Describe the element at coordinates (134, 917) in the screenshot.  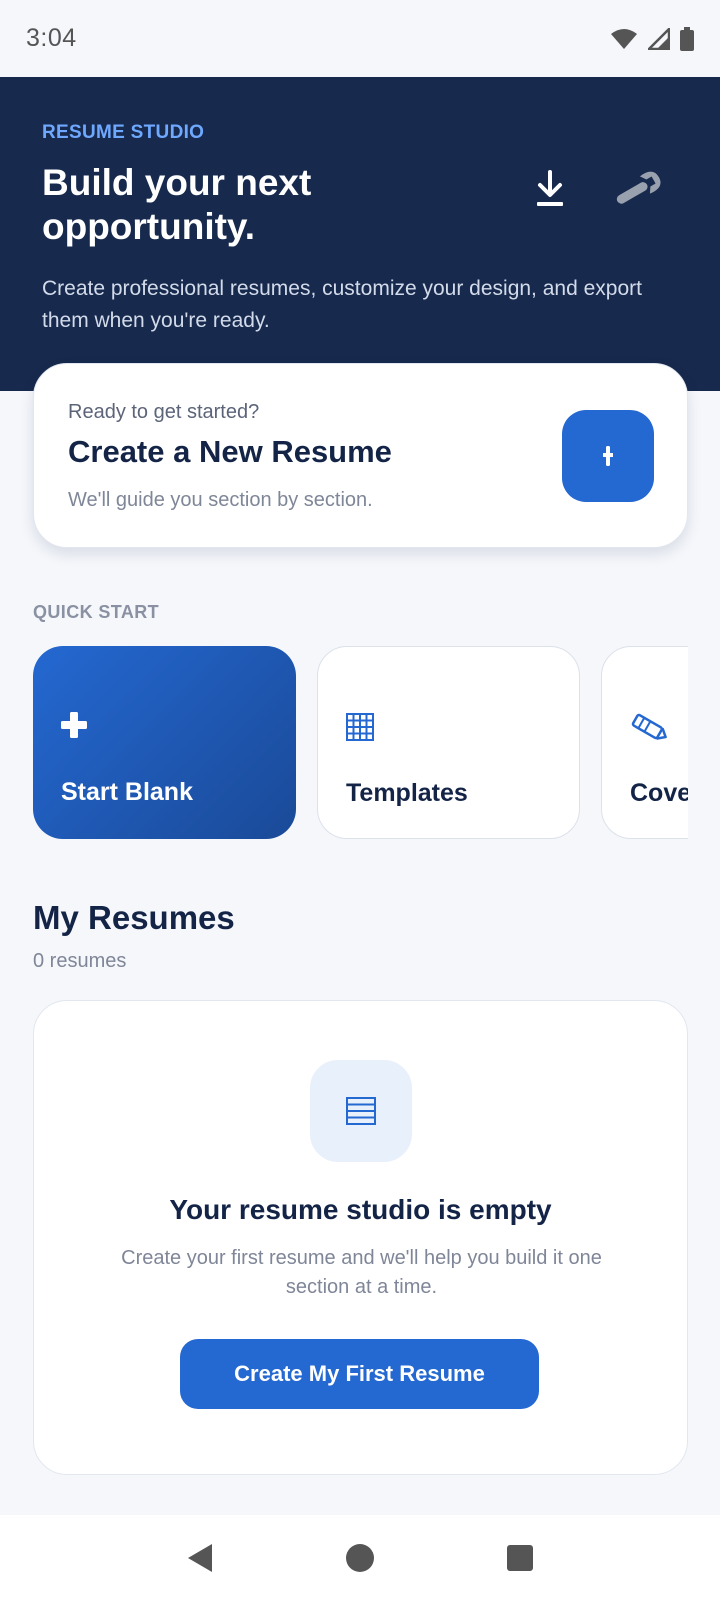
I see `my-resumes-title: My Resumes` at that location.